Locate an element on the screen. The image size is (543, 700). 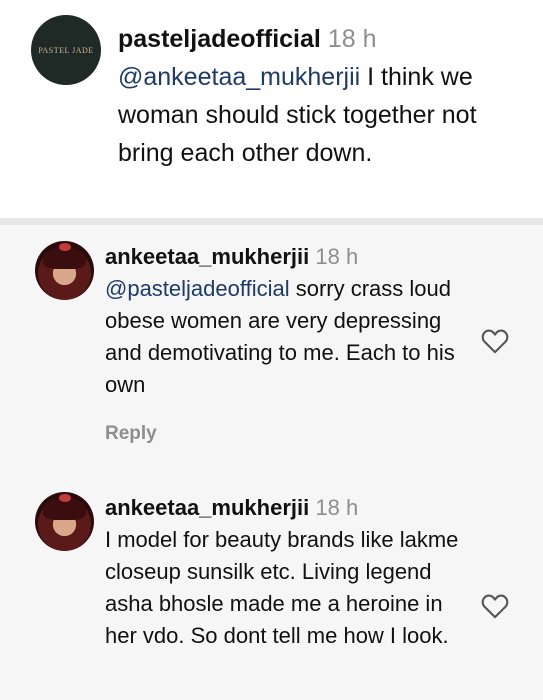
screenshot-divider is located at coordinates (271, 221).